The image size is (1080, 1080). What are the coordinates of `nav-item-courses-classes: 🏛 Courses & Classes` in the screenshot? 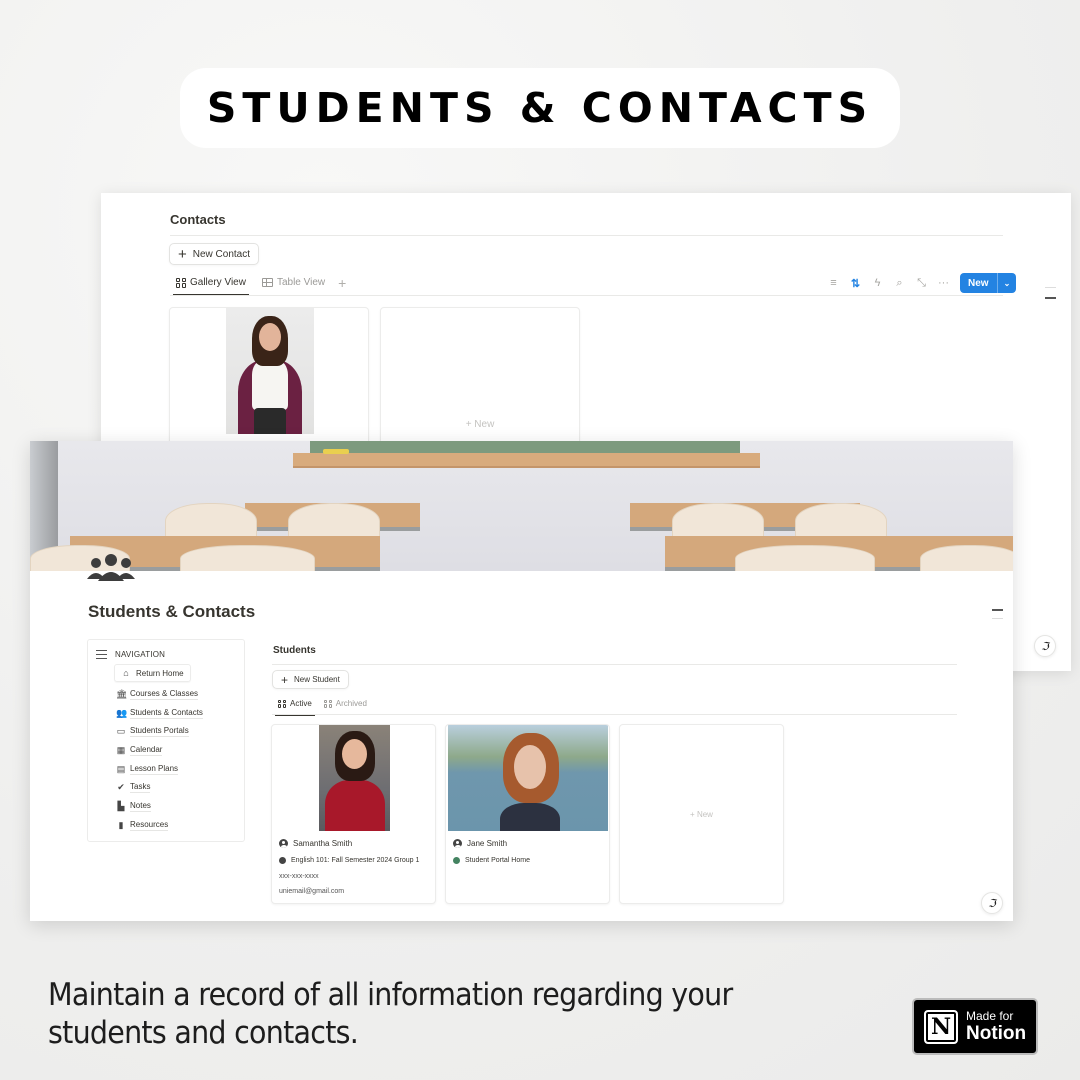 It's located at (157, 694).